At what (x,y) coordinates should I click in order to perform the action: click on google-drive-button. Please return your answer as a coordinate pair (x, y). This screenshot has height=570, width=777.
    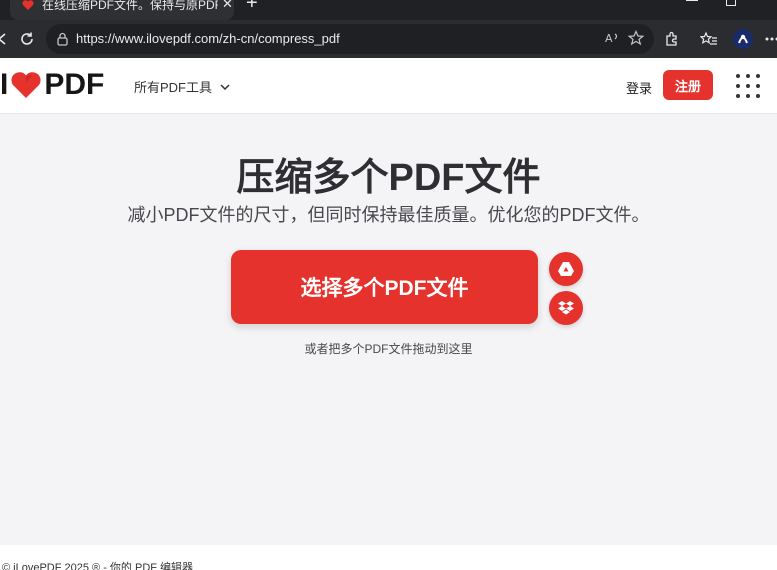
    Looking at the image, I should click on (566, 269).